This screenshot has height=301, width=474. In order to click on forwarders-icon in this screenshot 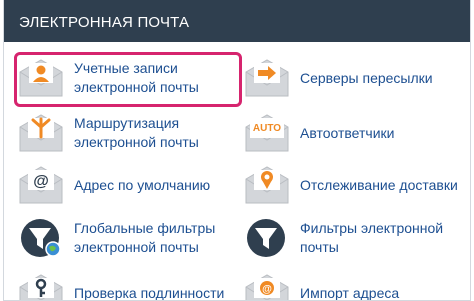, I will do `click(267, 78)`.